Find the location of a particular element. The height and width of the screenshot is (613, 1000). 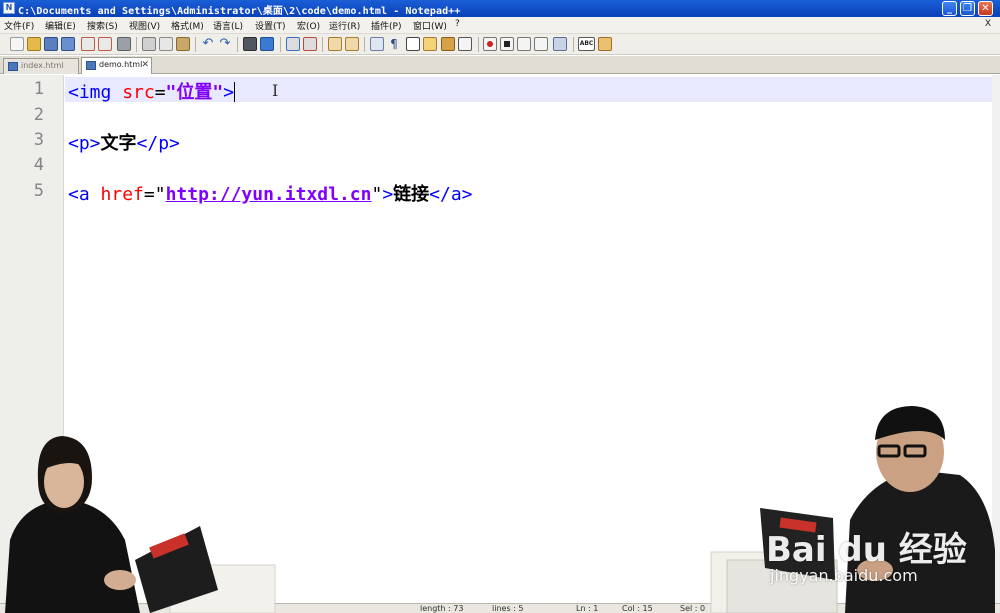

url-link: http://yun.itxdl.cn is located at coordinates (269, 194).